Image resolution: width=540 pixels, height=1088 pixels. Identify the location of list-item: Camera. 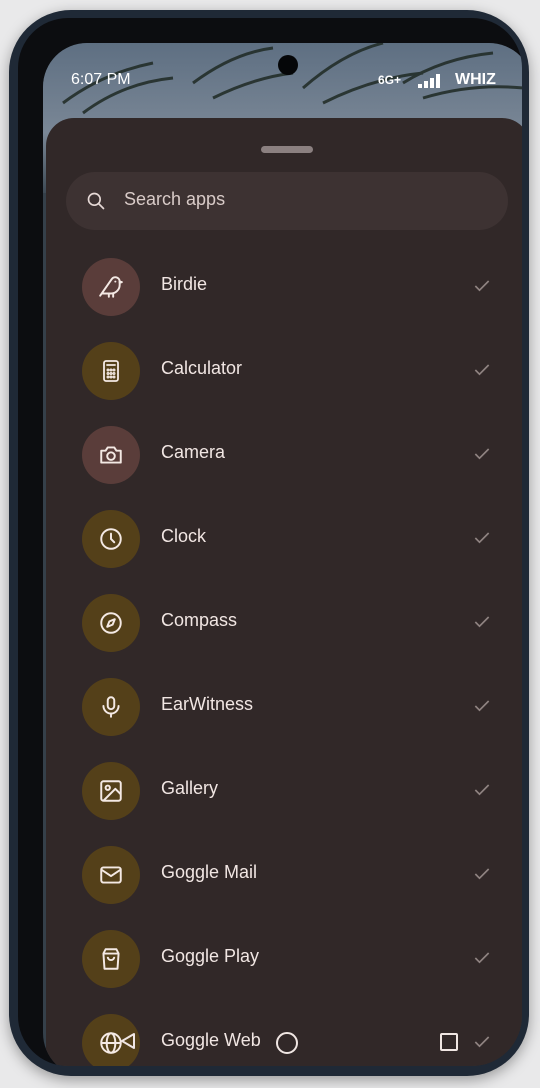
(284, 468).